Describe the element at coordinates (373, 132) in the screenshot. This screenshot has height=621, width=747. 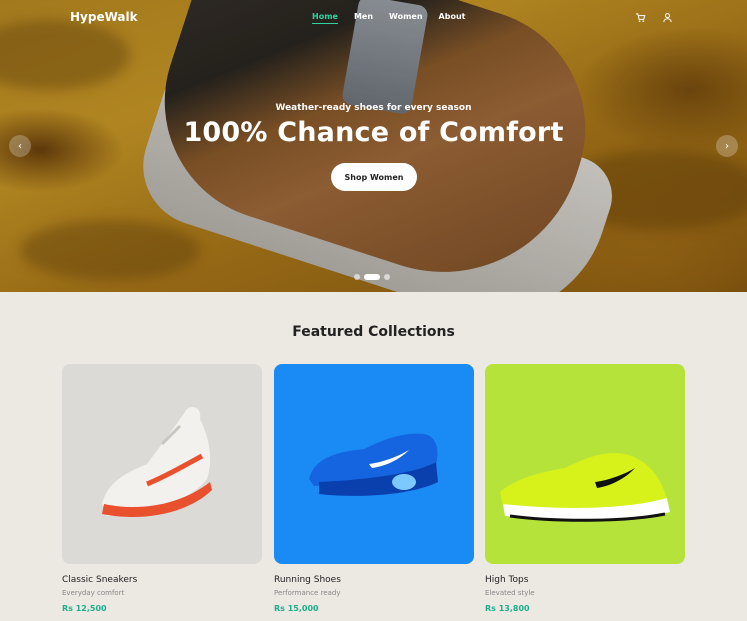
I see `hero-title: 100% Chance of Comfort` at that location.